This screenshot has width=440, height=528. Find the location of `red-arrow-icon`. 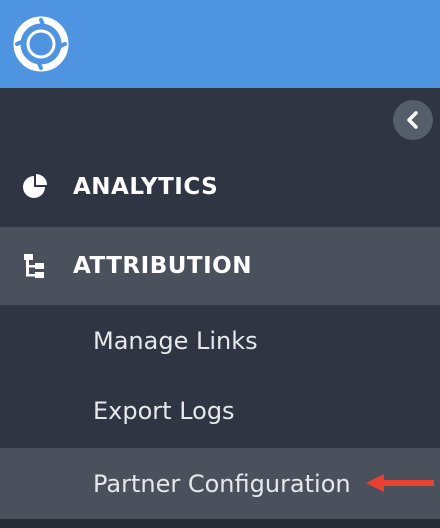

red-arrow-icon is located at coordinates (400, 483).